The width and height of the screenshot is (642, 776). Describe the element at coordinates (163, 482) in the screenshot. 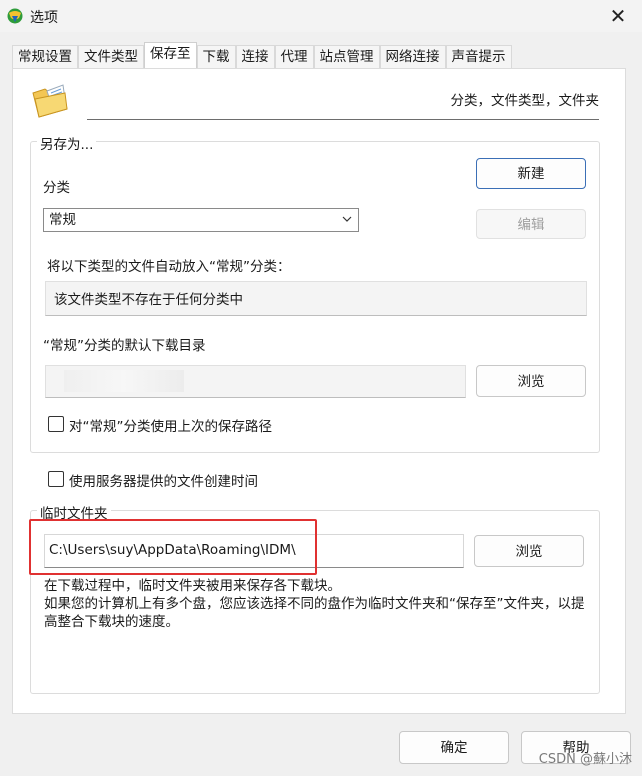

I see `server-time-label: 使用服务器提供的文件创建时间` at that location.